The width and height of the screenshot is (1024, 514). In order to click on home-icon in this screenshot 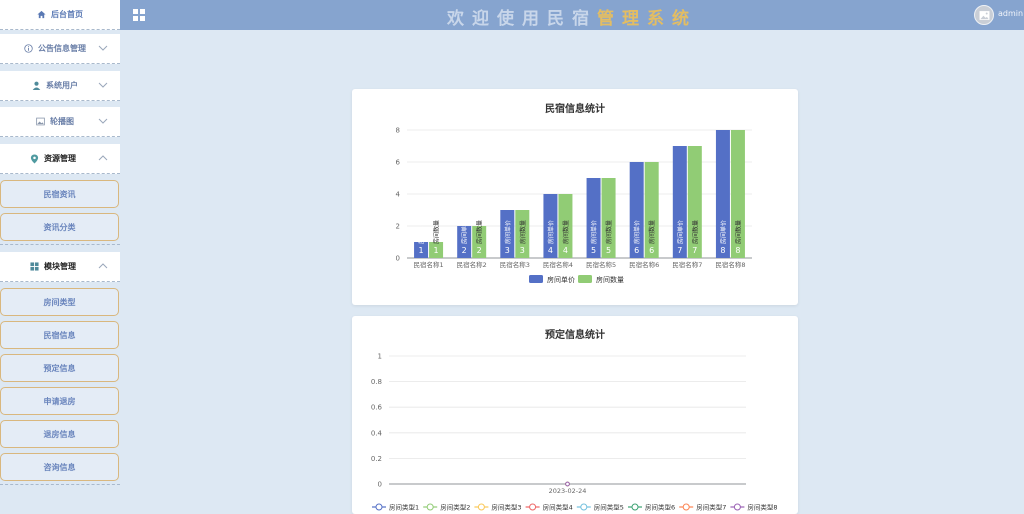, I will do `click(41, 14)`.